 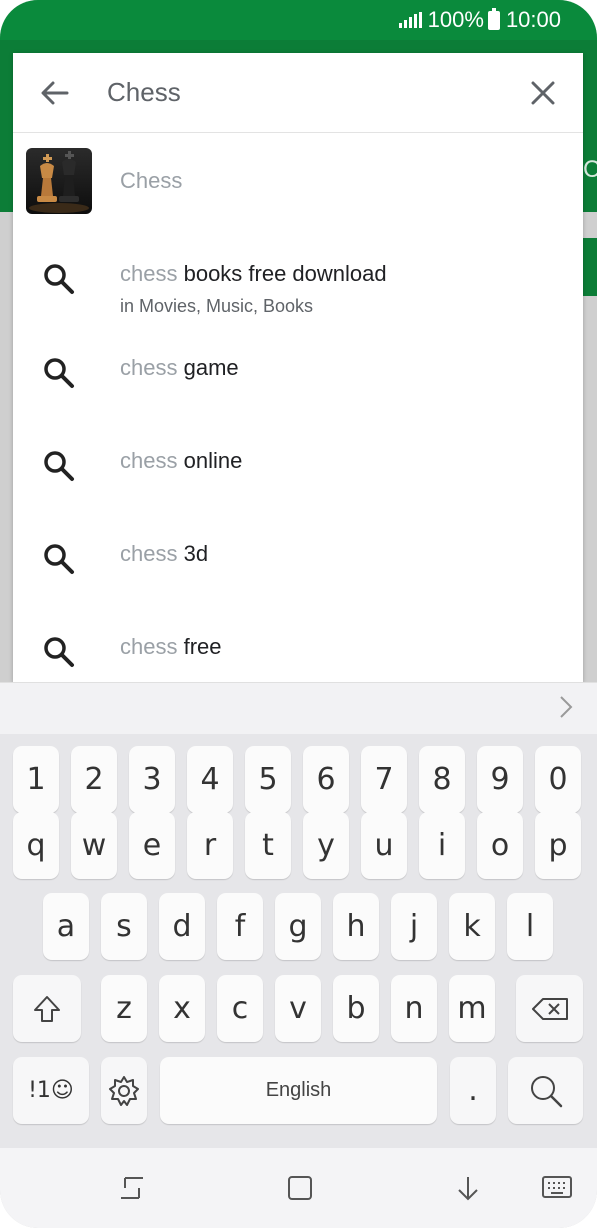 What do you see at coordinates (124, 926) in the screenshot?
I see `key-s: s` at bounding box center [124, 926].